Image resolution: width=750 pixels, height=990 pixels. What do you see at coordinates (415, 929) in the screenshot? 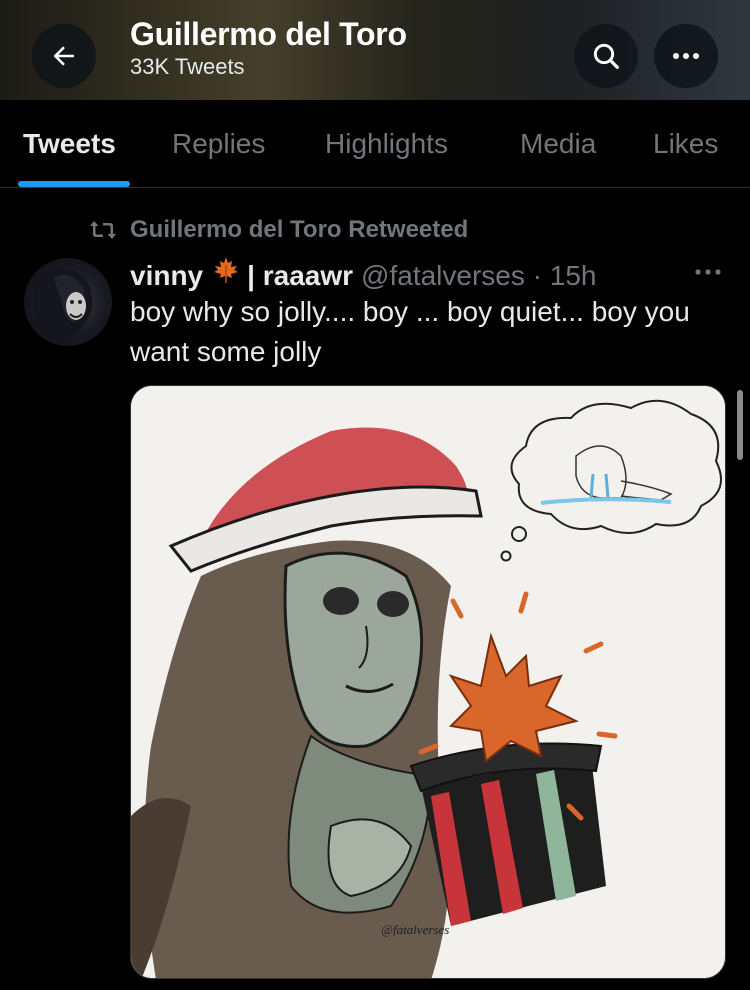
I see `artist-signature: @fatalverses` at bounding box center [415, 929].